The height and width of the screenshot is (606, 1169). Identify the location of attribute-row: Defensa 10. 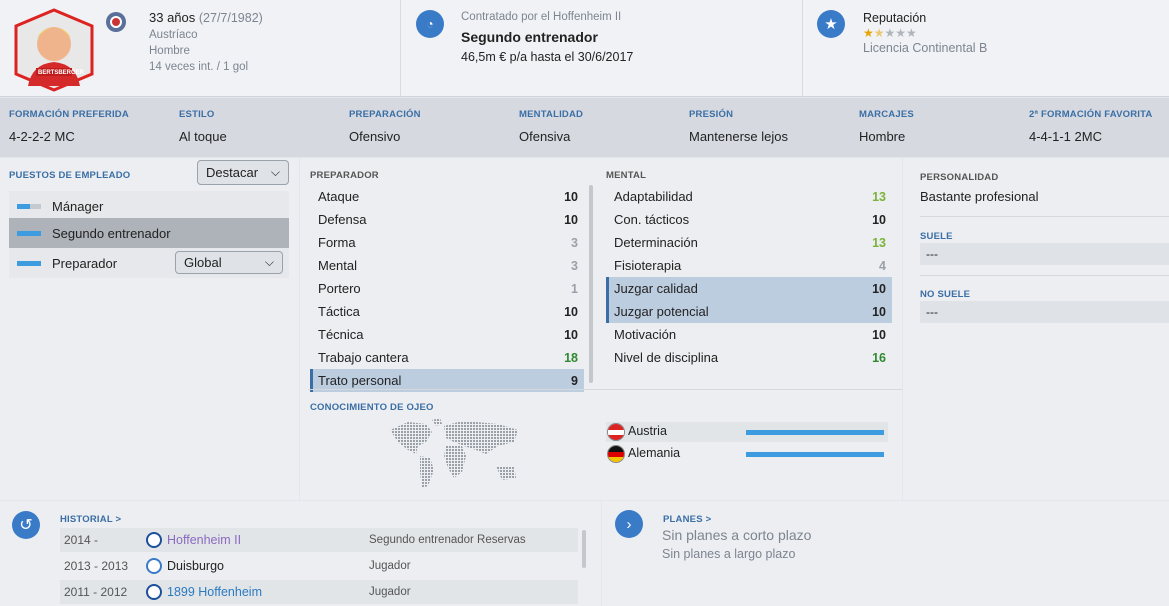
(447, 219).